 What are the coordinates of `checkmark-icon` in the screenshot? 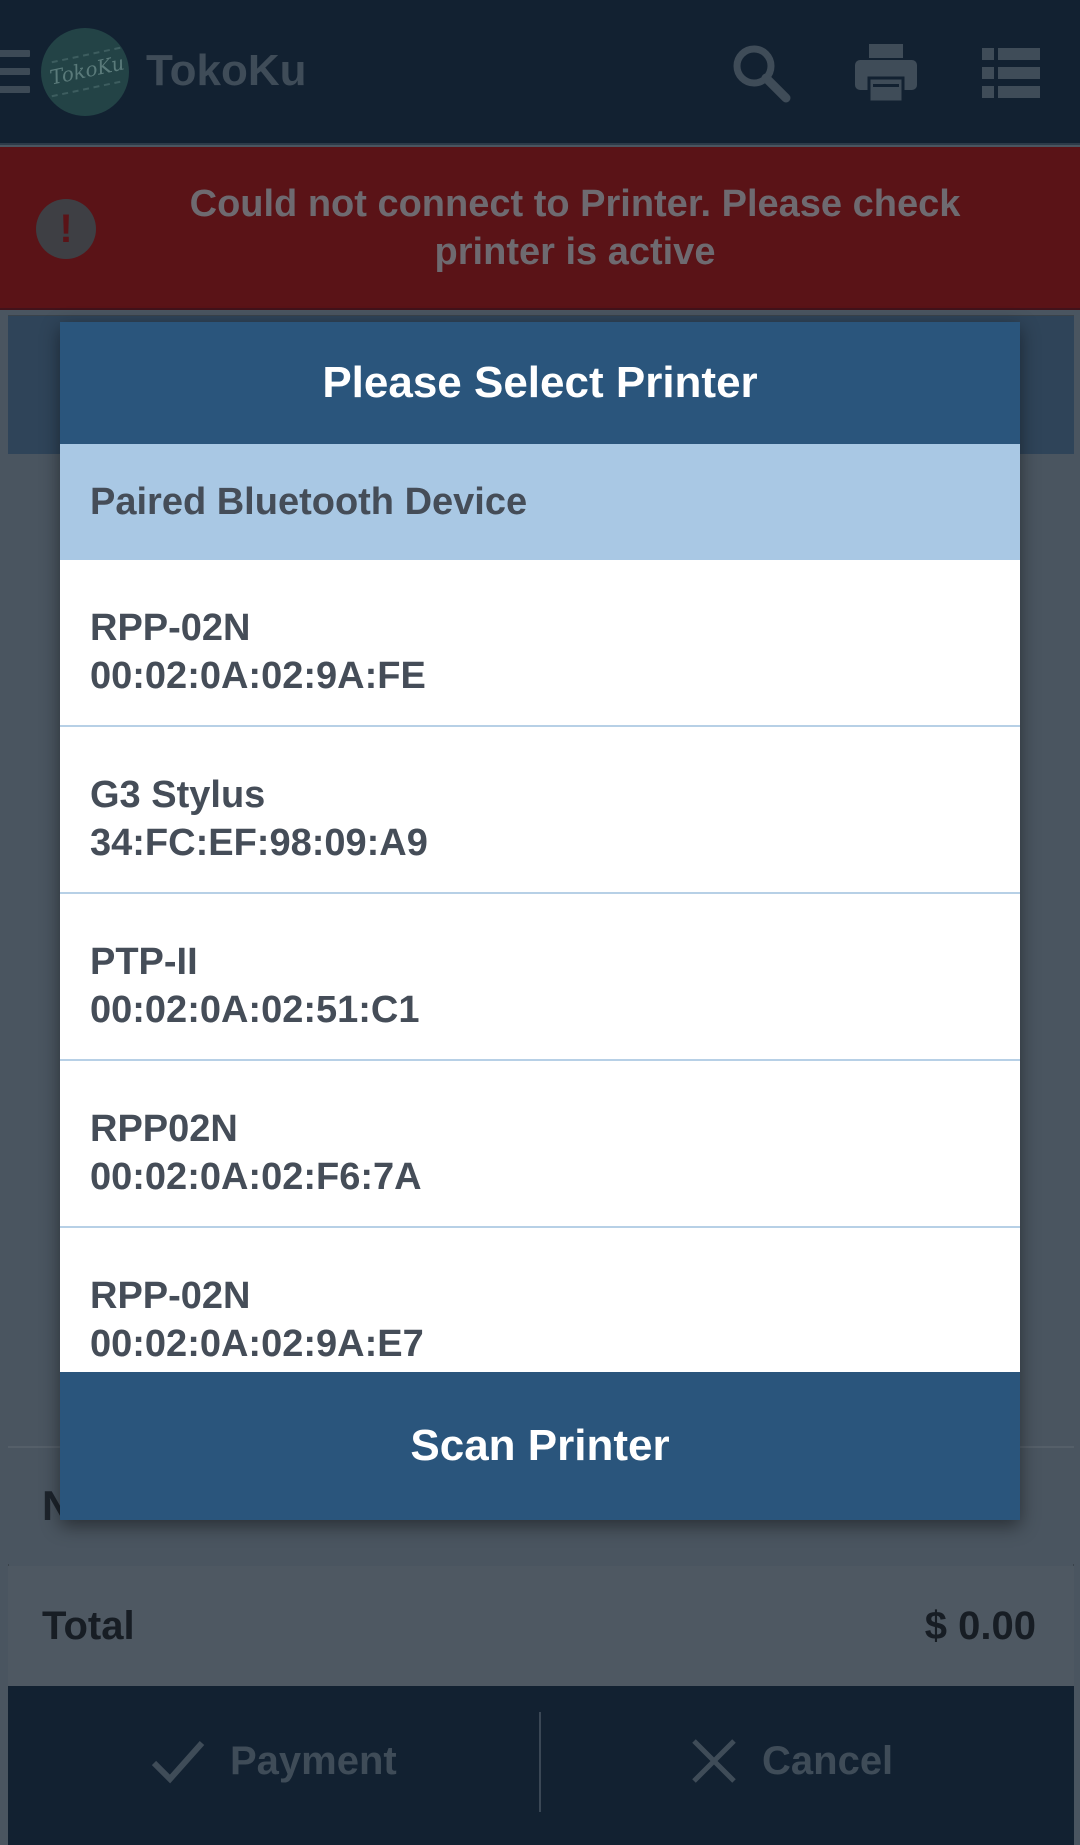 It's located at (178, 1762).